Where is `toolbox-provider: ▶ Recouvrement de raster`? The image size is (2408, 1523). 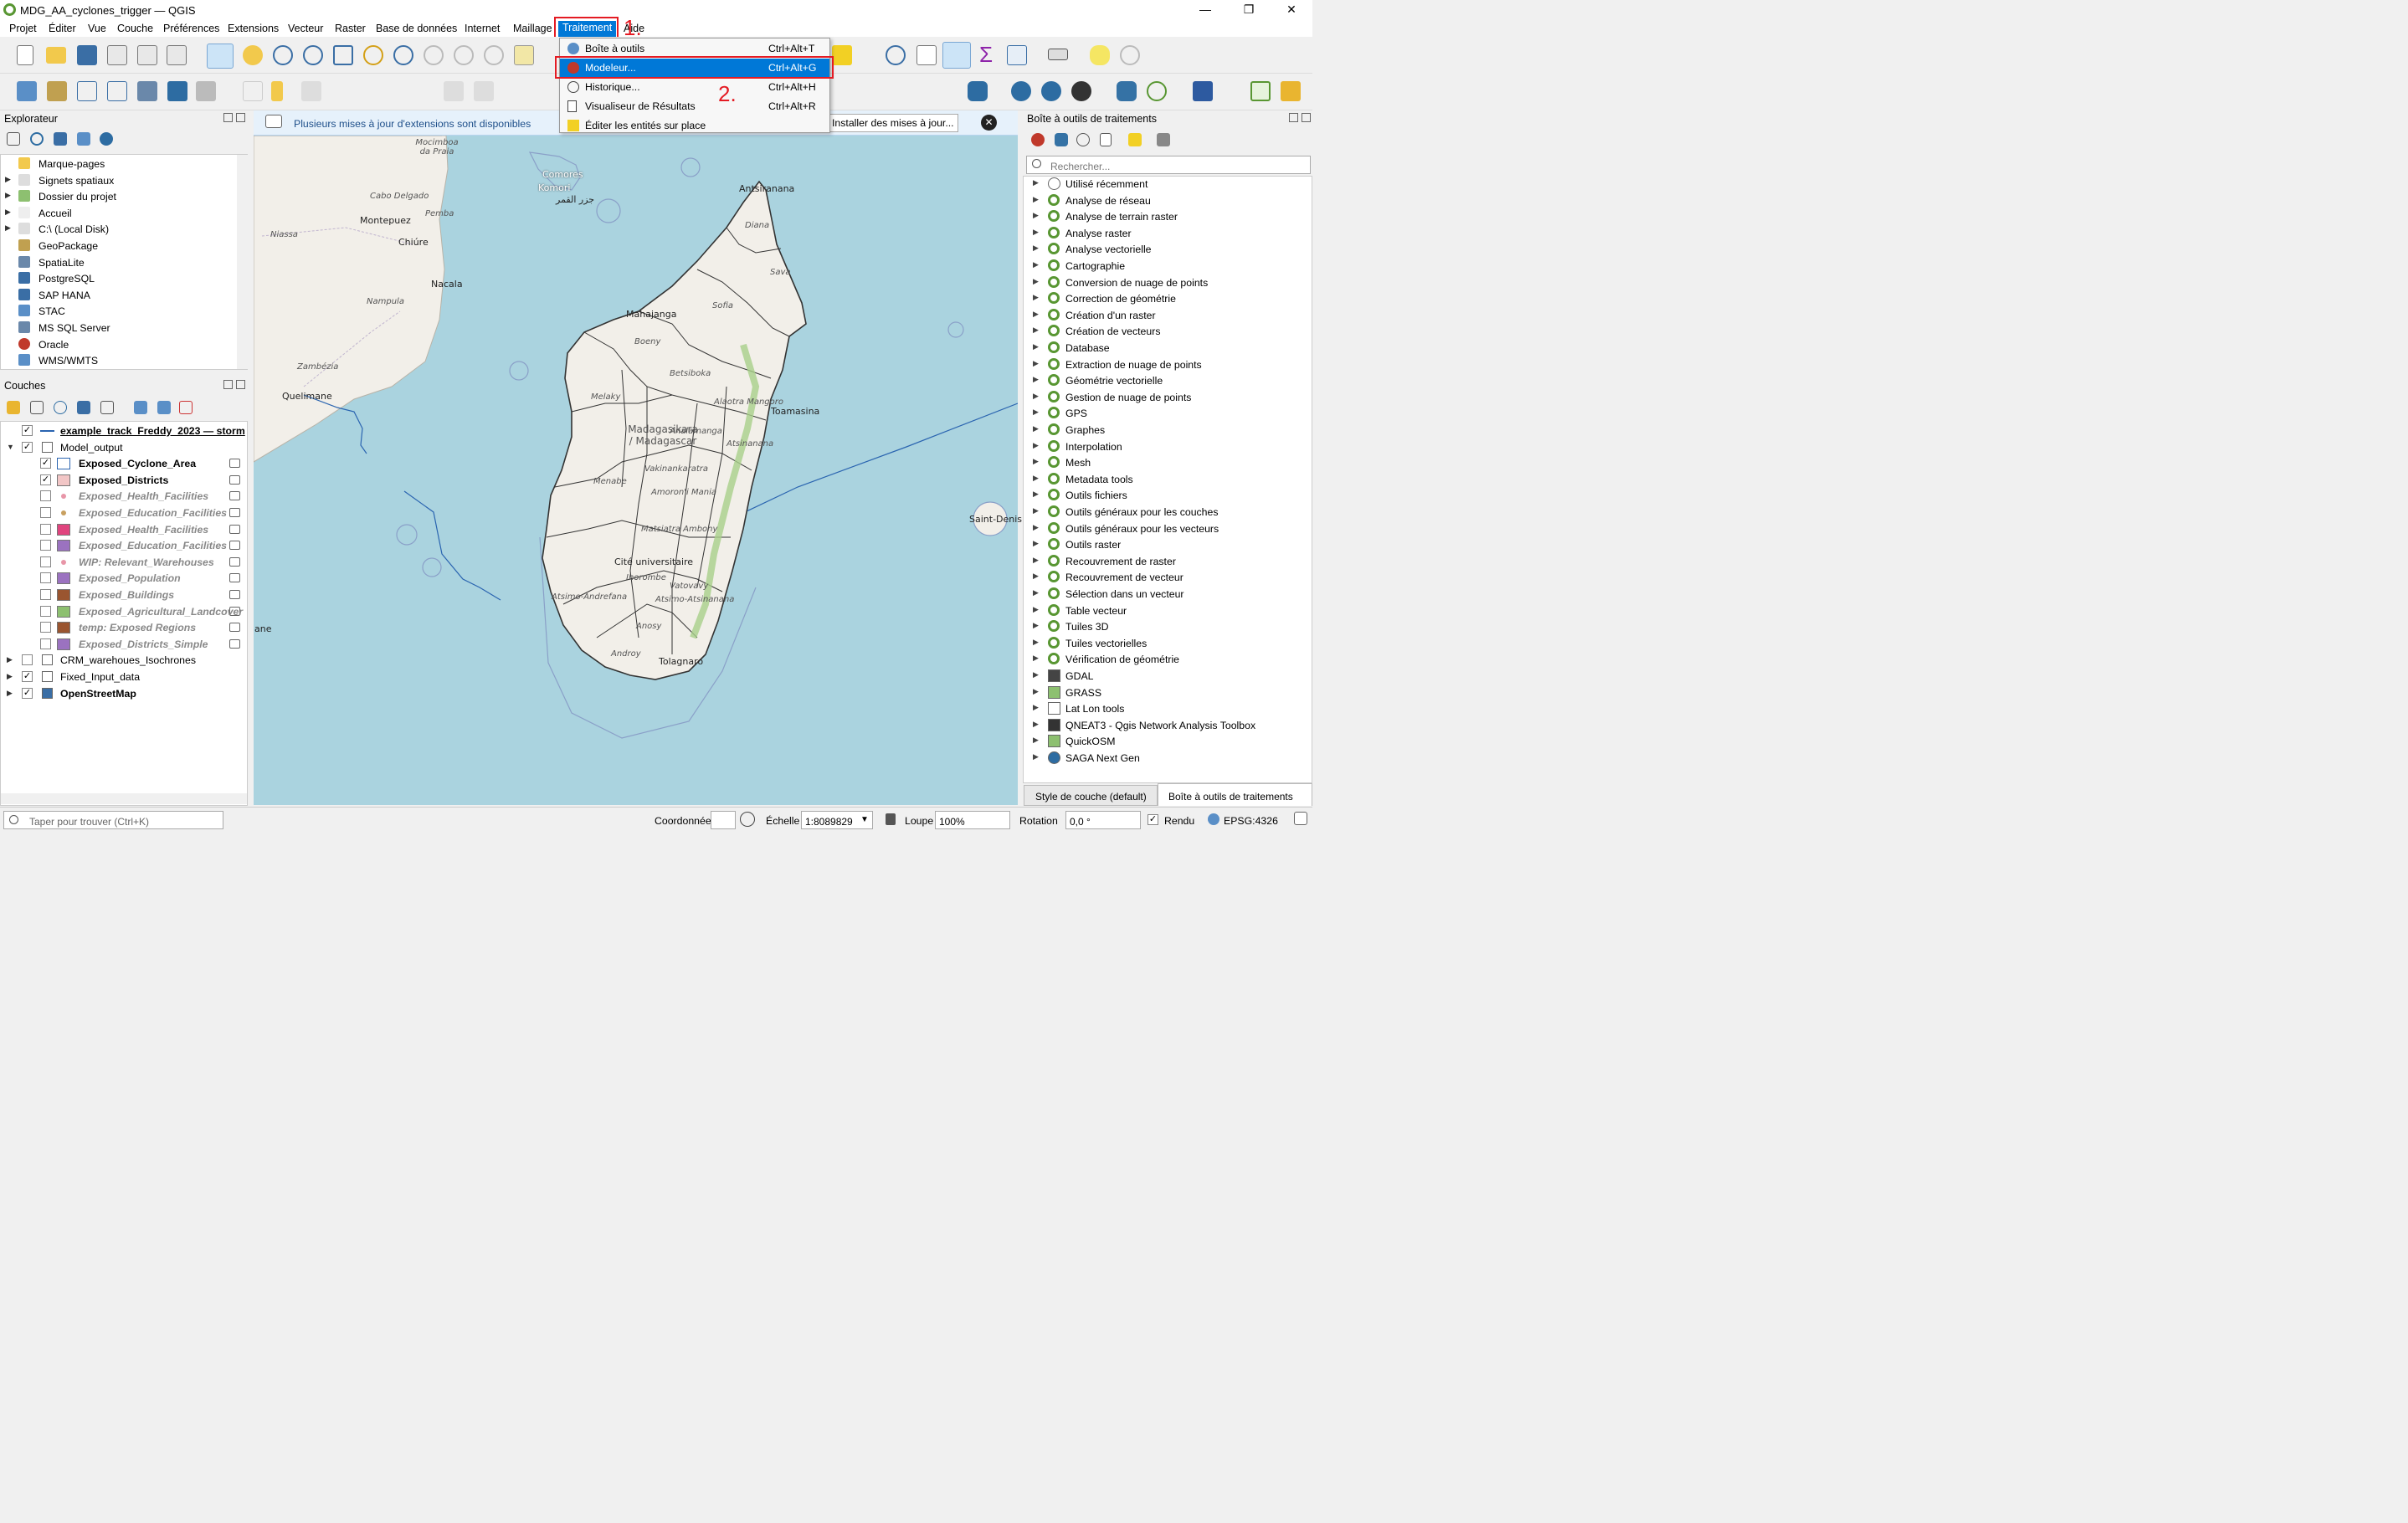 toolbox-provider: ▶ Recouvrement de raster is located at coordinates (1164, 561).